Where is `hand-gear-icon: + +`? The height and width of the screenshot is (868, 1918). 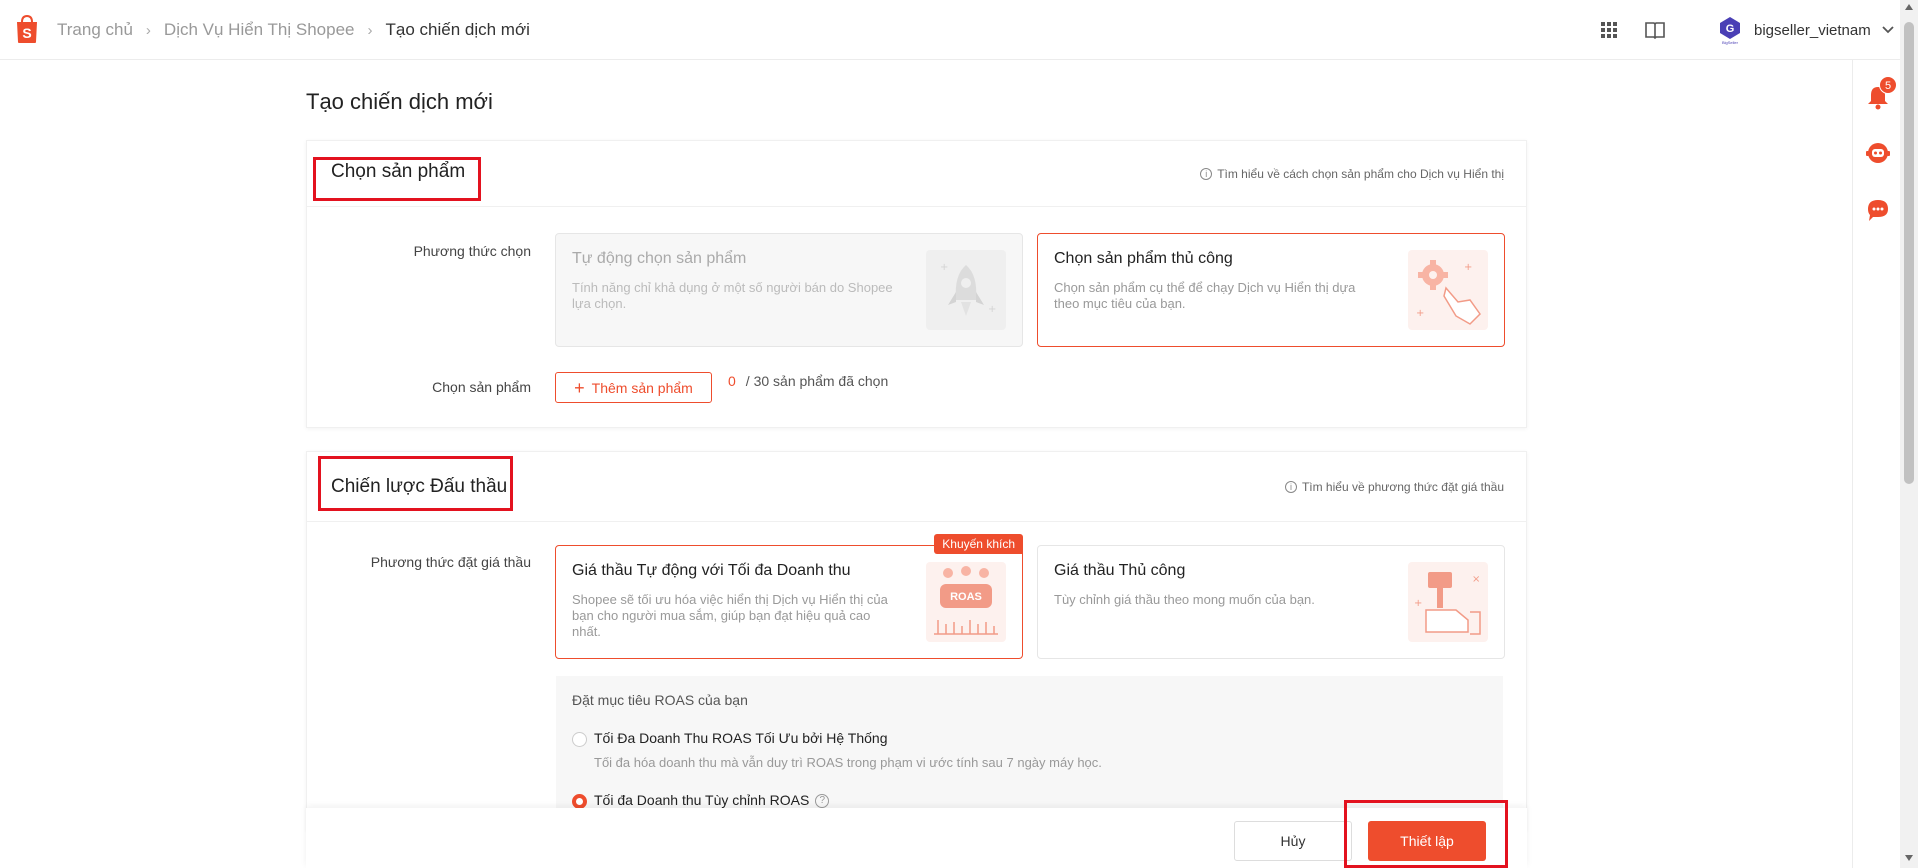
hand-gear-icon: + + is located at coordinates (1448, 290).